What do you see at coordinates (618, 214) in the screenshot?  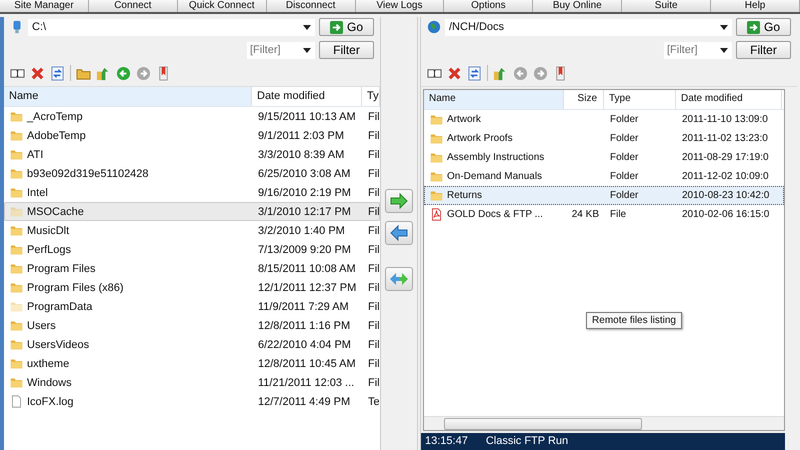 I see `type-cell-text: File` at bounding box center [618, 214].